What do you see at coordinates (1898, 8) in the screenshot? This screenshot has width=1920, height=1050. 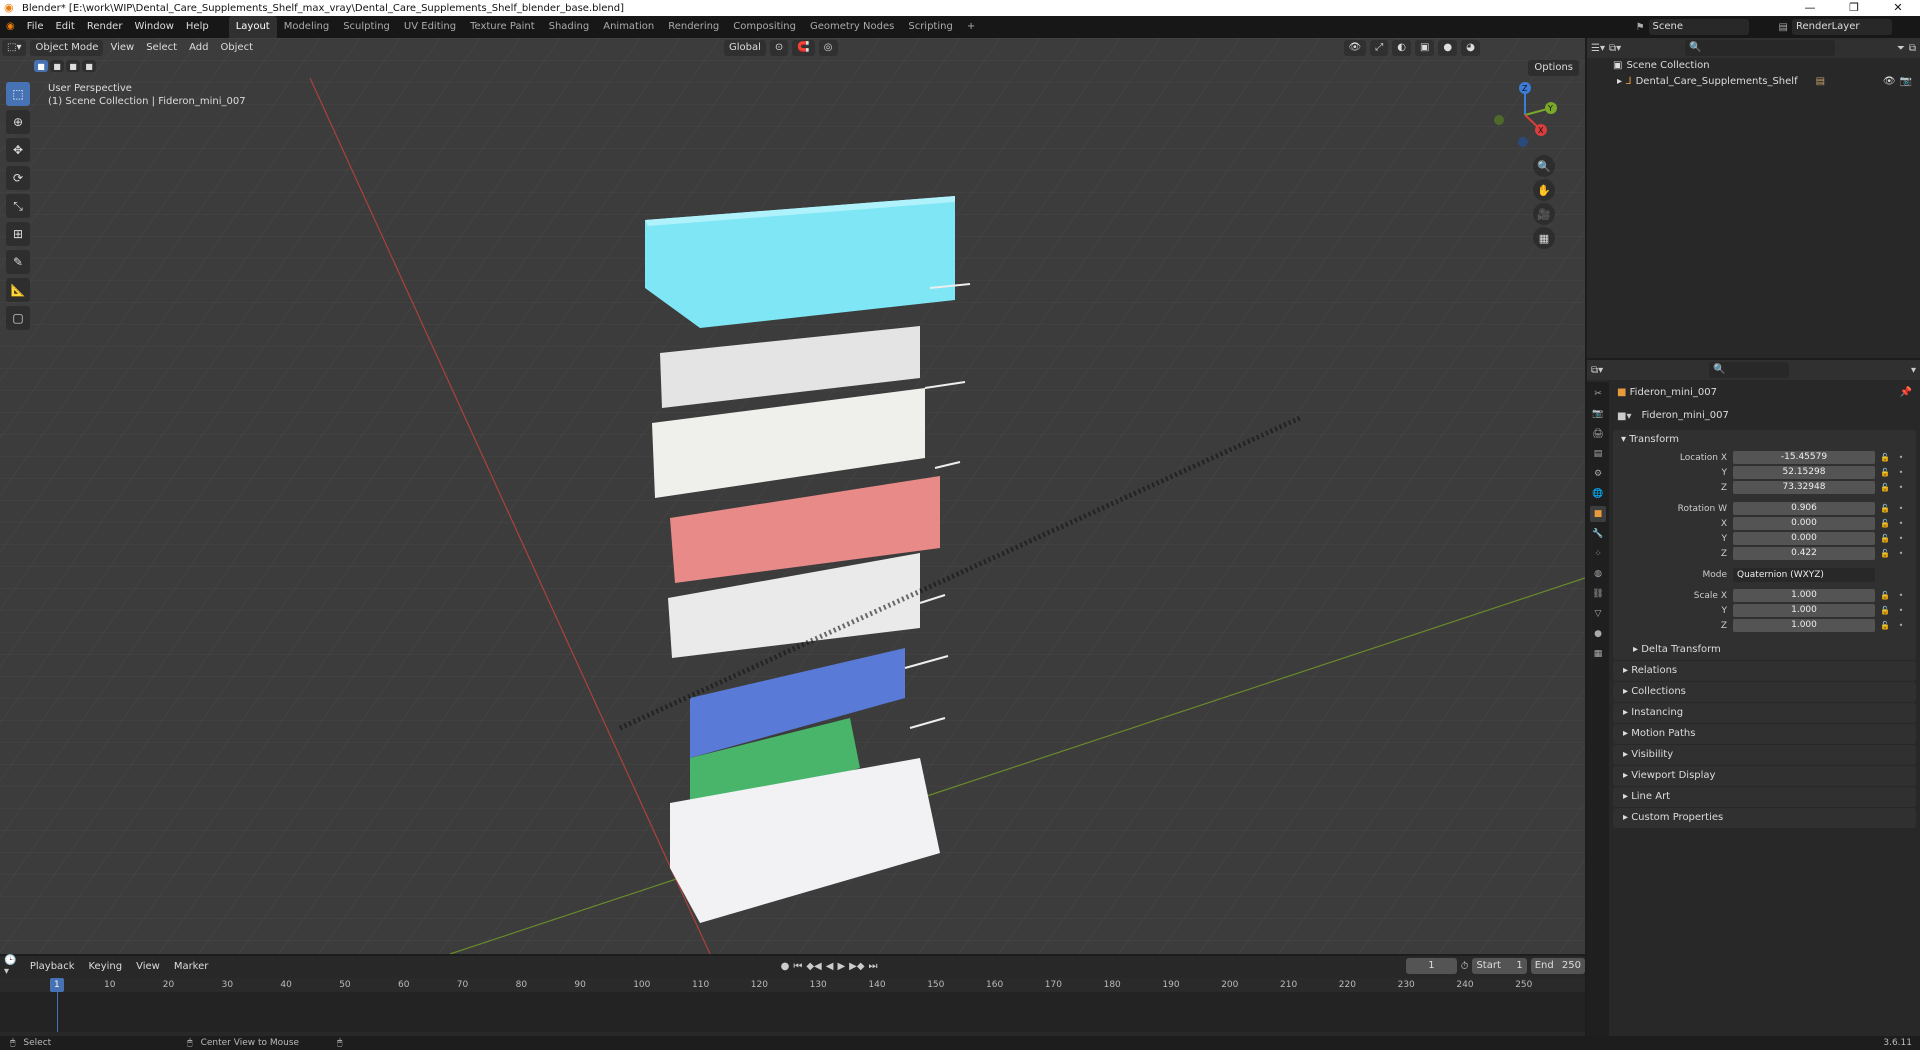 I see `close-icon: ✕` at bounding box center [1898, 8].